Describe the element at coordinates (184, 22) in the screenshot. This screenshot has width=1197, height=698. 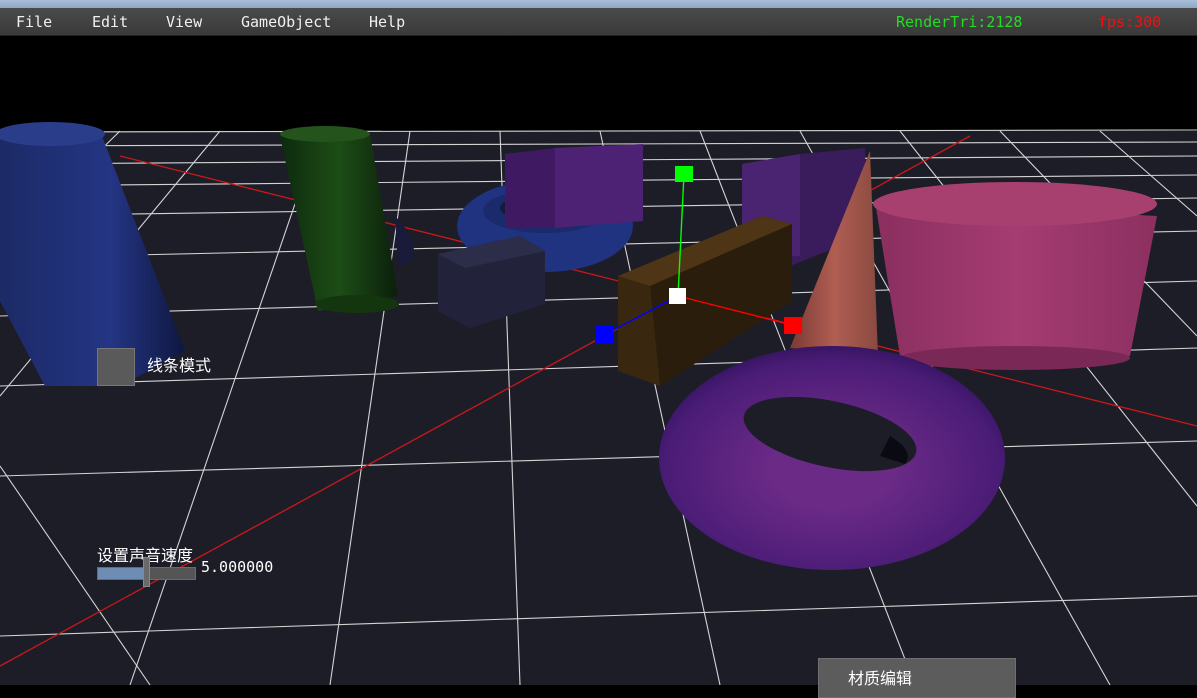
I see `menu-view: View` at that location.